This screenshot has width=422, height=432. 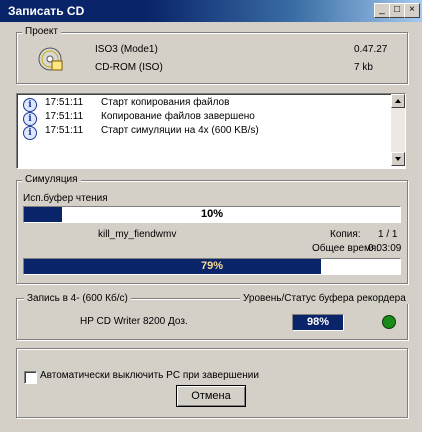 What do you see at coordinates (134, 321) in the screenshot?
I see `recorder-device: HP CD Writer 8200 Доз.` at bounding box center [134, 321].